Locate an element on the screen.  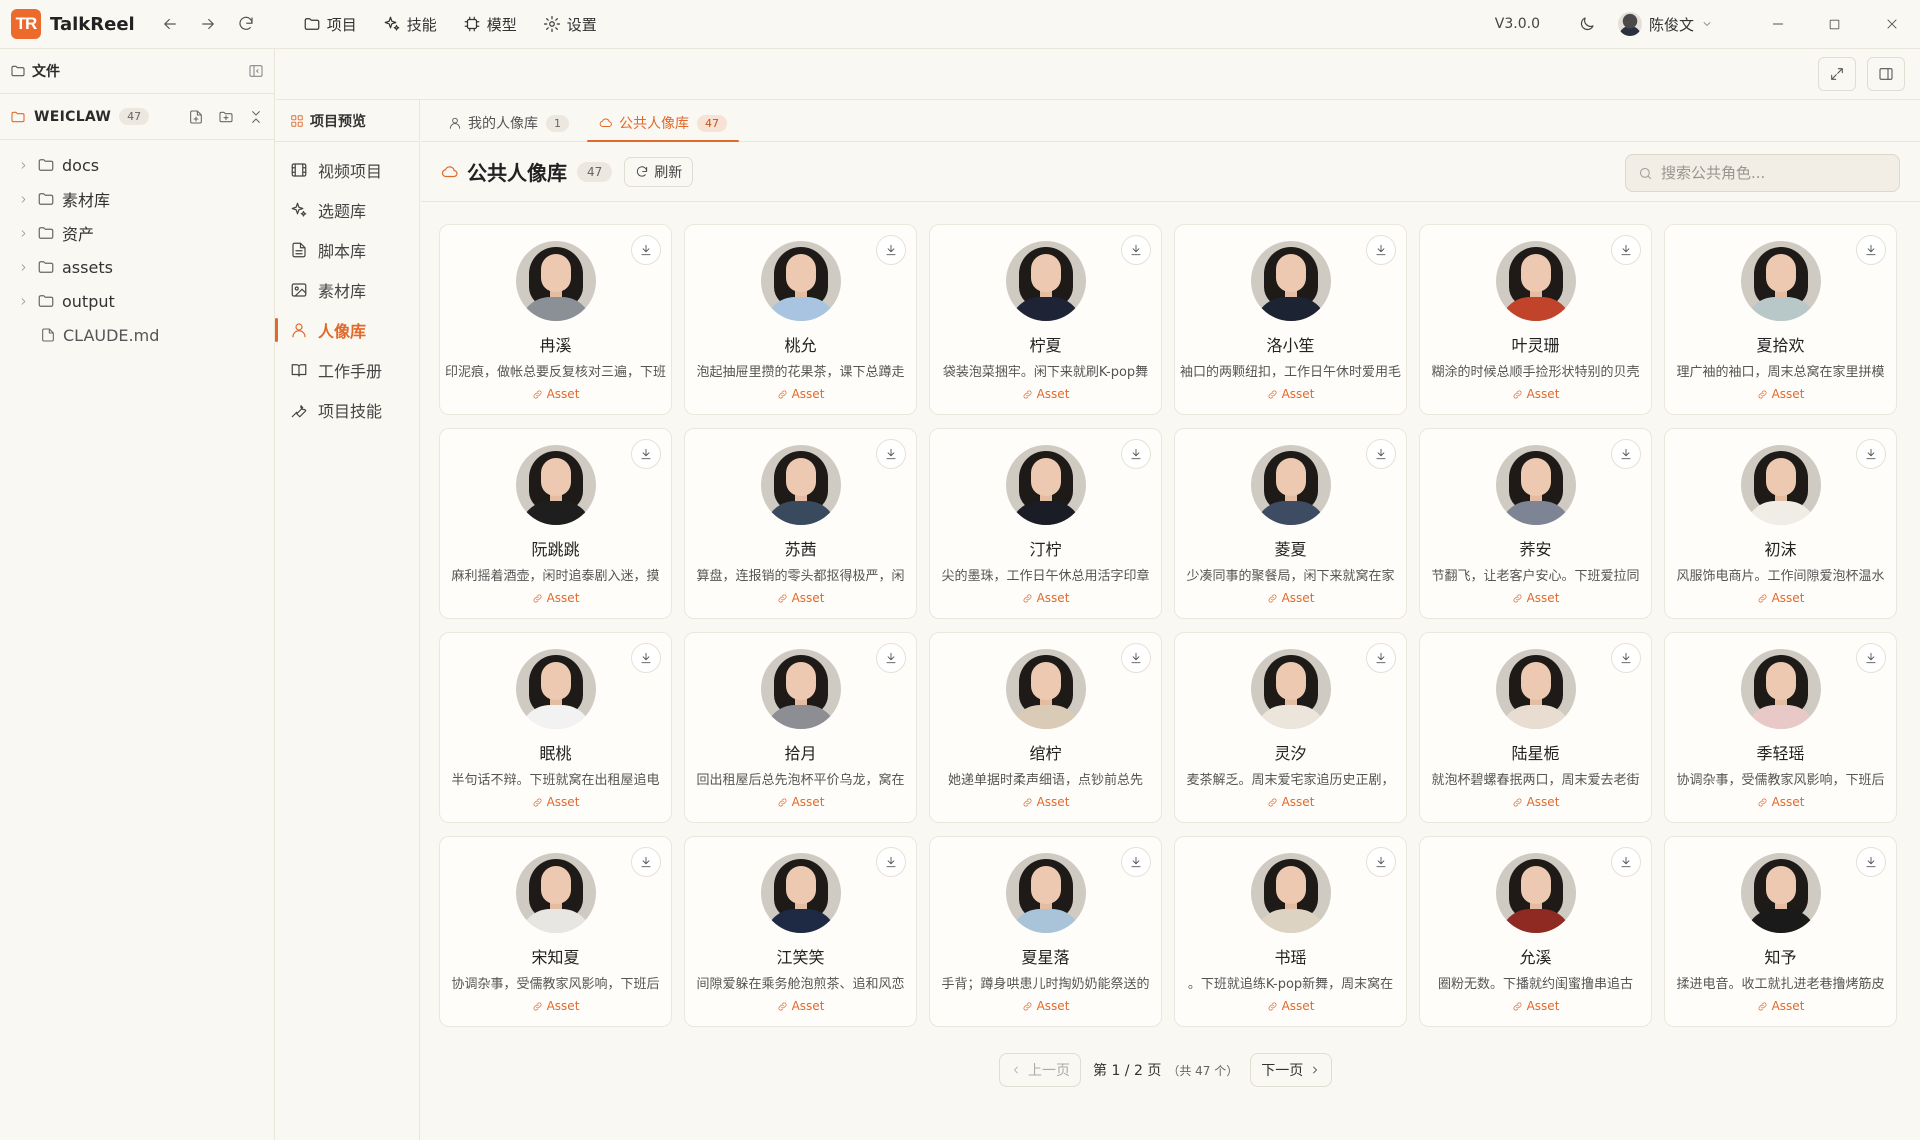
file-item: CLAUDE.md is located at coordinates (137, 335).